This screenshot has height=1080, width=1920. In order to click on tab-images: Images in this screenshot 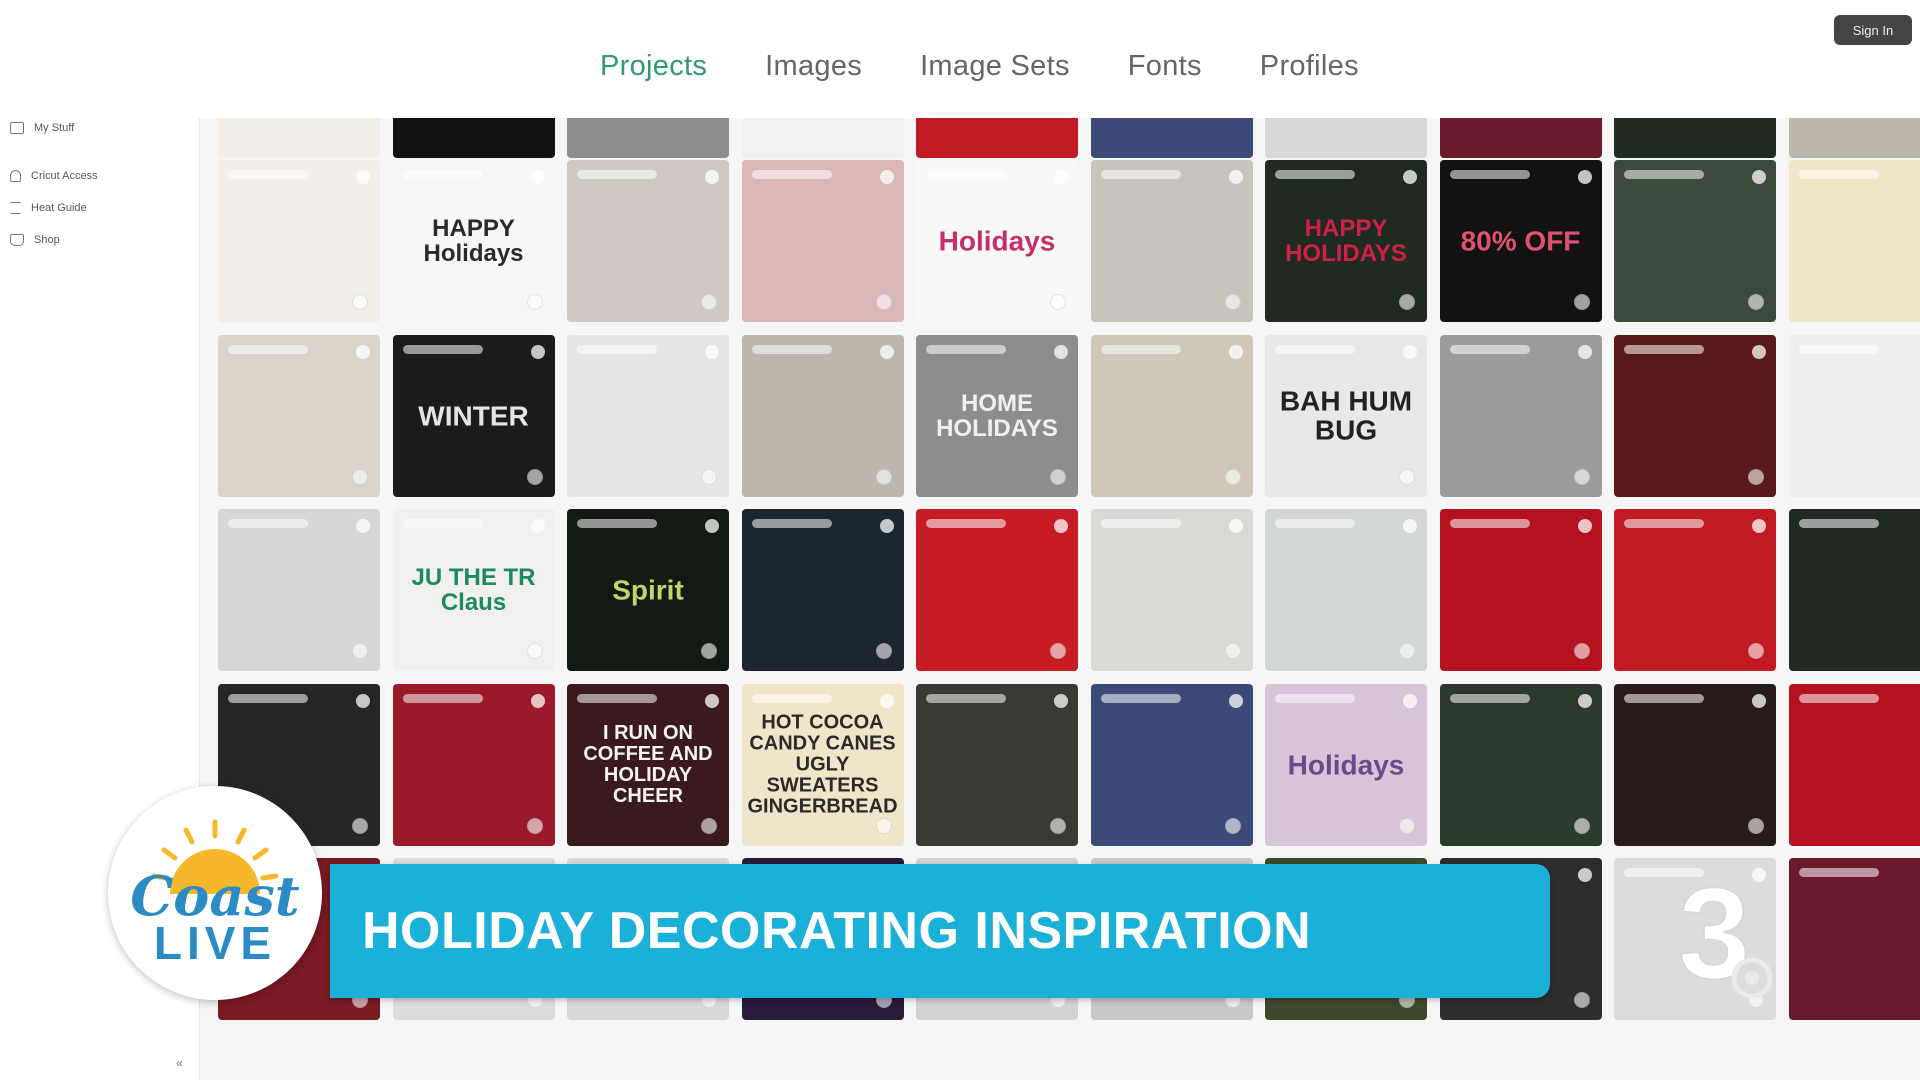, I will do `click(813, 66)`.